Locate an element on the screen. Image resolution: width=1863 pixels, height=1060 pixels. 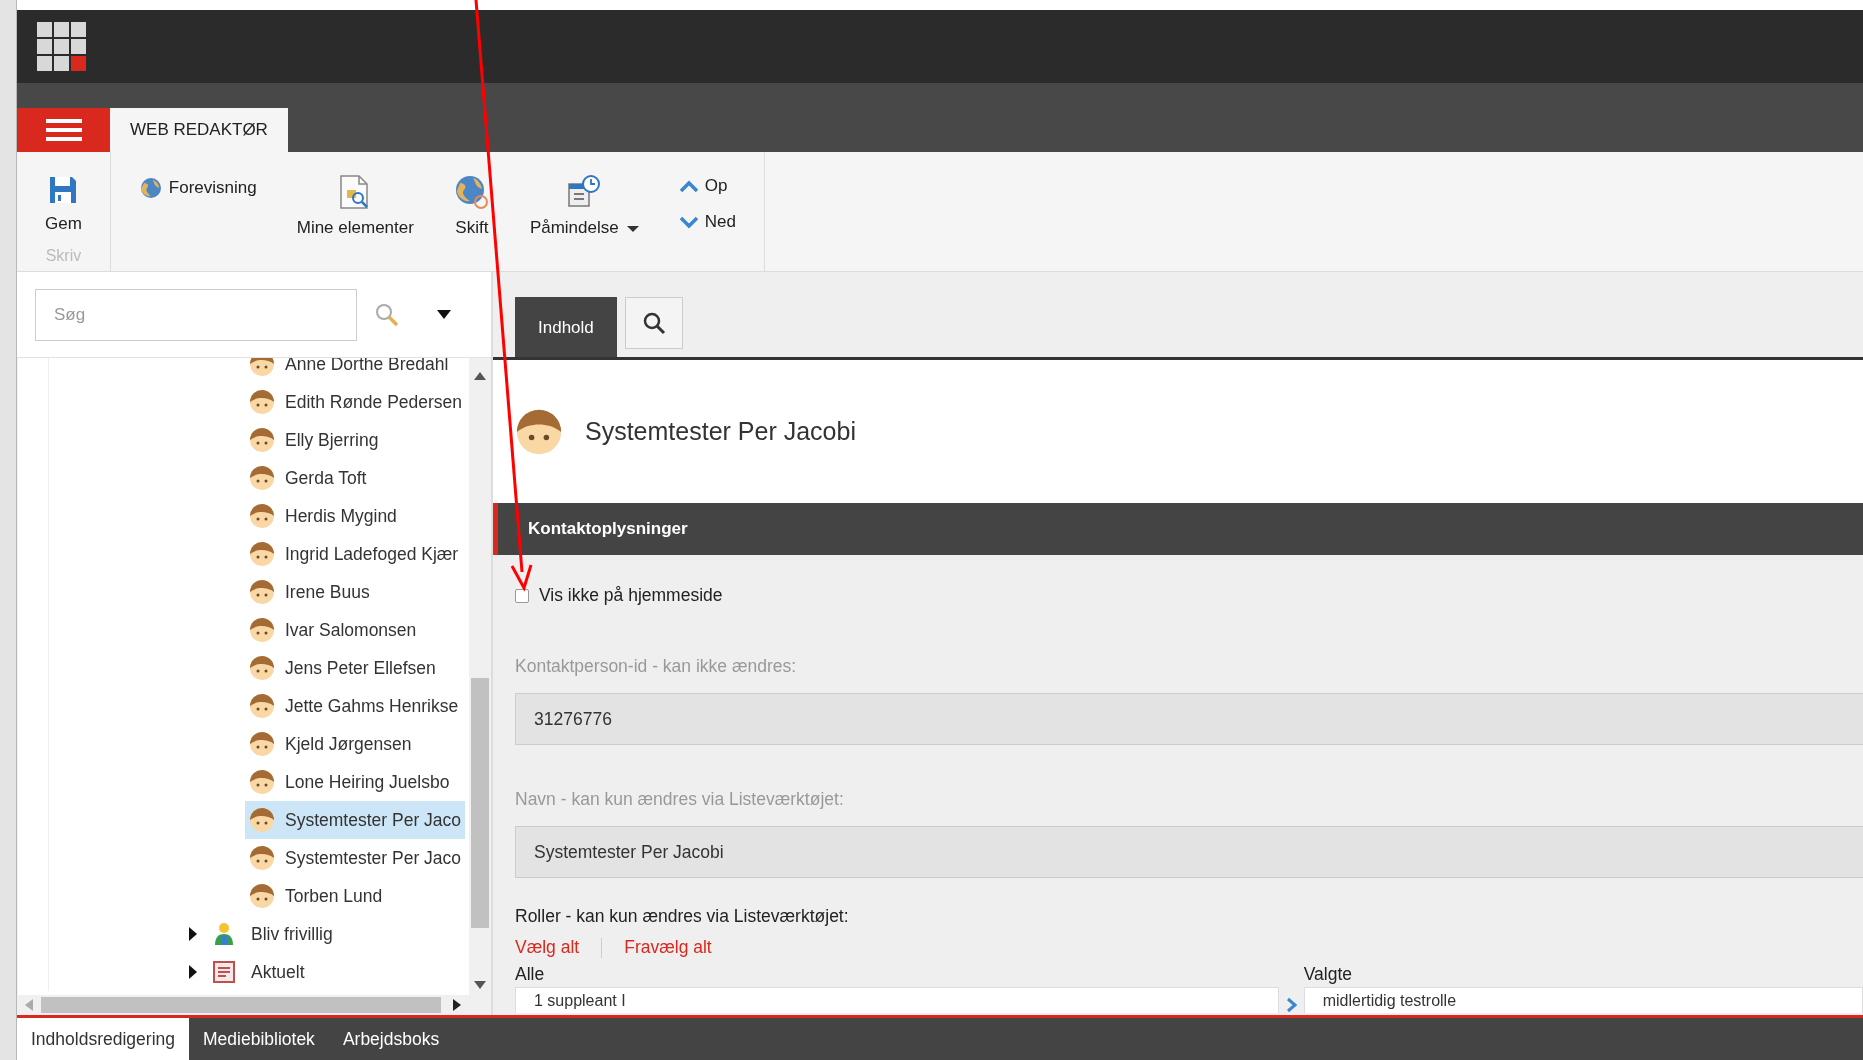
group-label: Skriv is located at coordinates (63, 256).